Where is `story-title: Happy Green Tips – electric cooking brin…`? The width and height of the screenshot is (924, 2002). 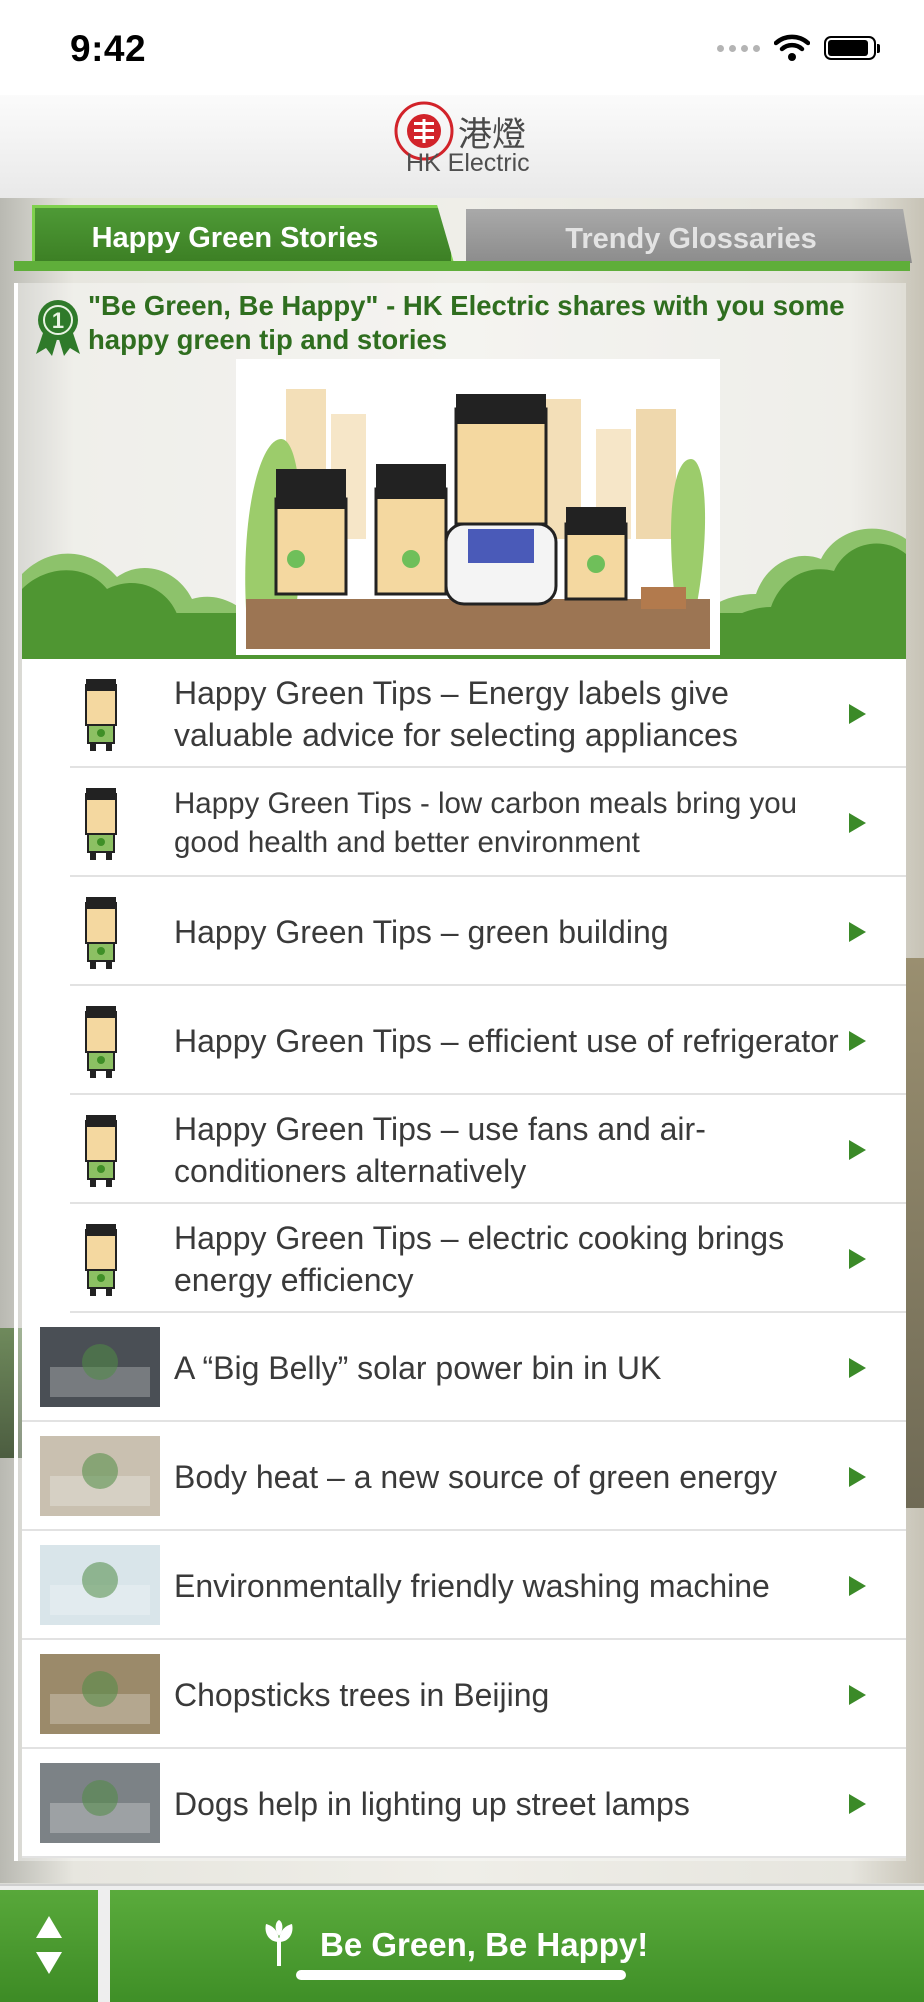
story-title: Happy Green Tips – electric cooking brin… is located at coordinates (479, 1258).